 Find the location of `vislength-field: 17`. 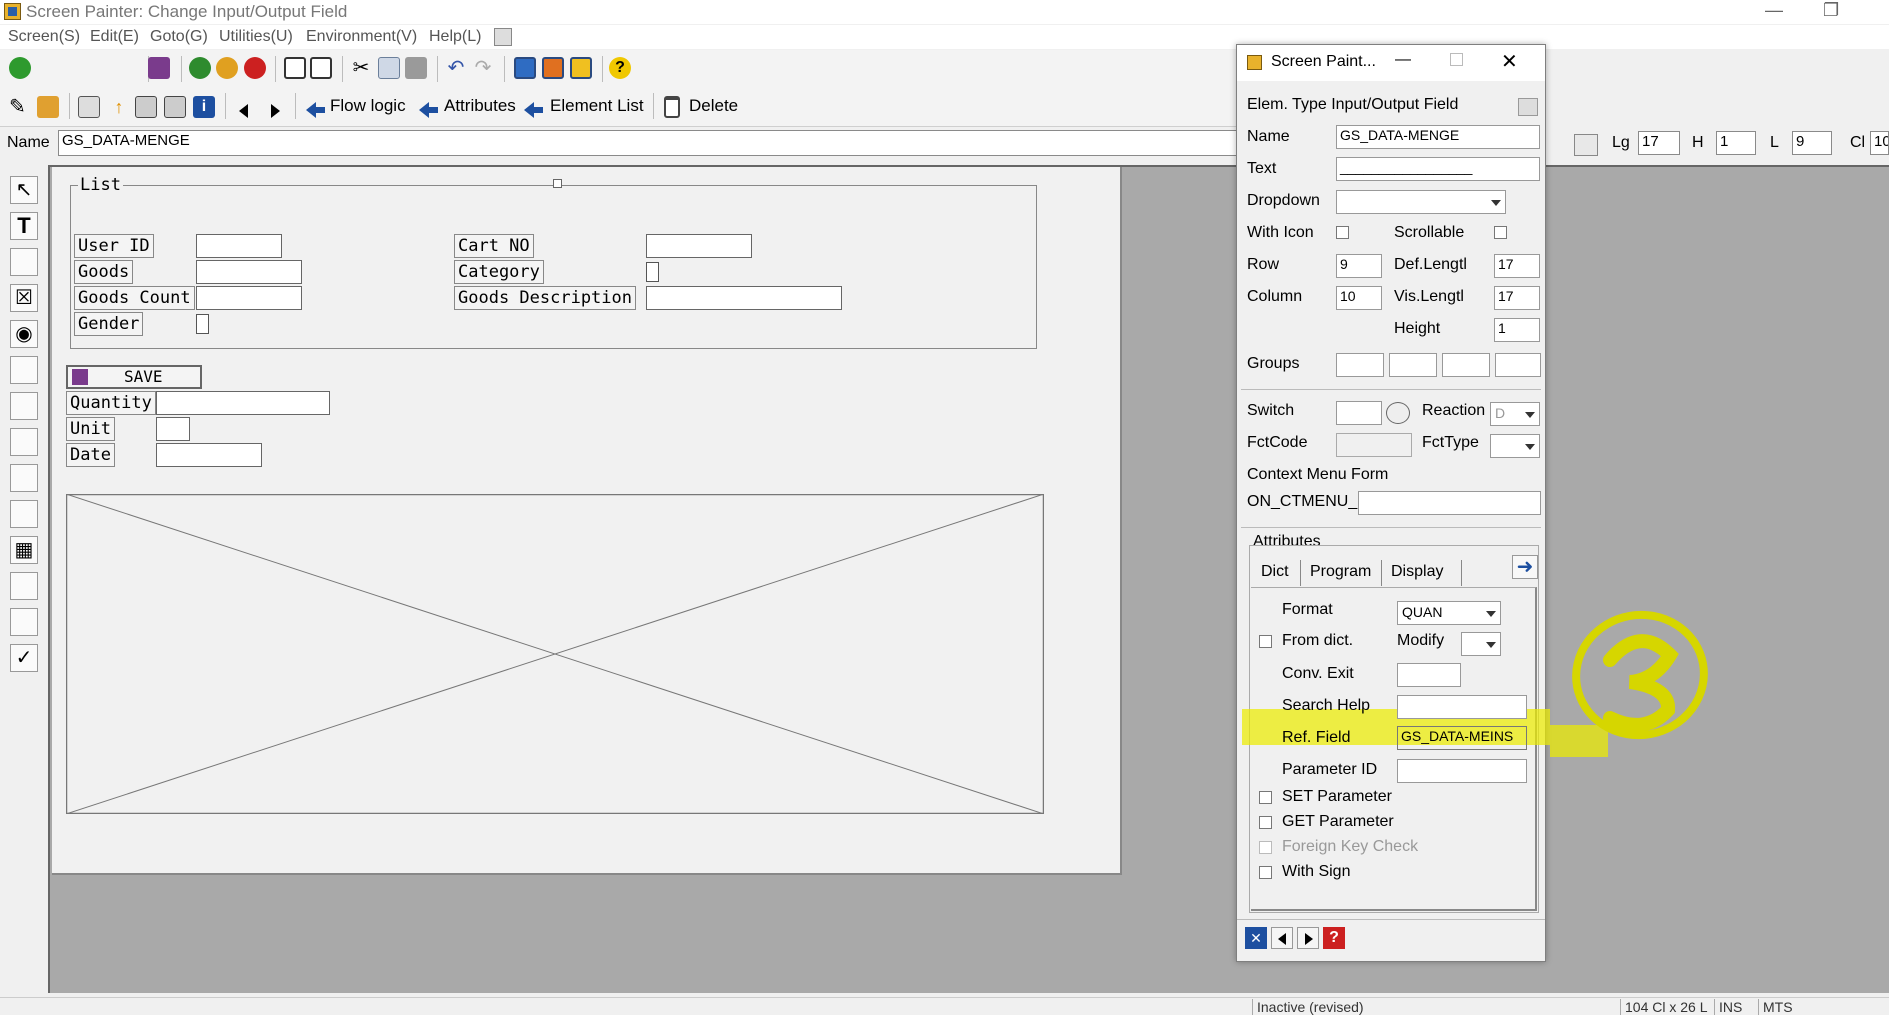

vislength-field: 17 is located at coordinates (1517, 298).